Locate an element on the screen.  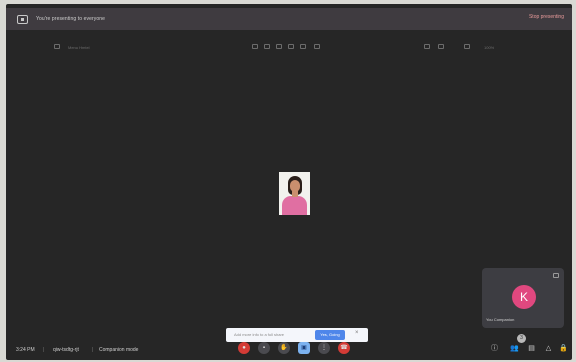
activities-button: △ is located at coordinates (548, 348).